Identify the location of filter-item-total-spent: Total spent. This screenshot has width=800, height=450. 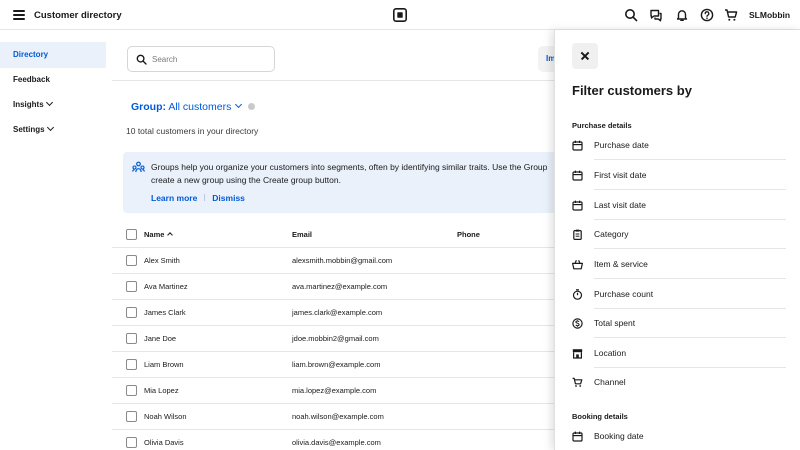
(679, 323).